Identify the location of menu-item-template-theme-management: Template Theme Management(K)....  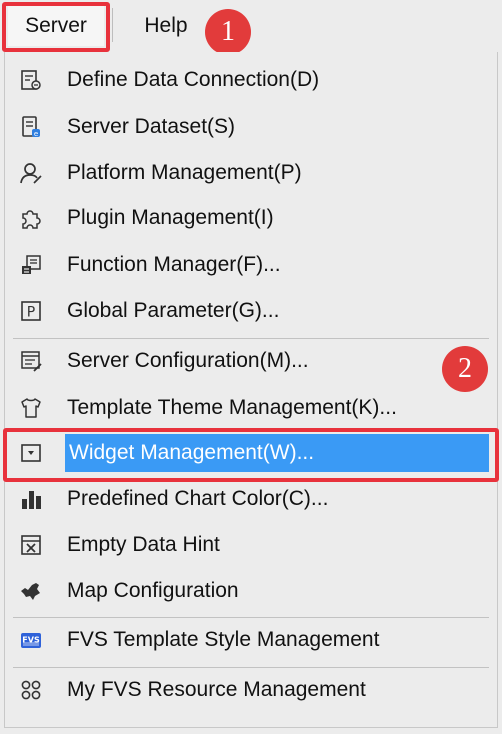
(251, 408).